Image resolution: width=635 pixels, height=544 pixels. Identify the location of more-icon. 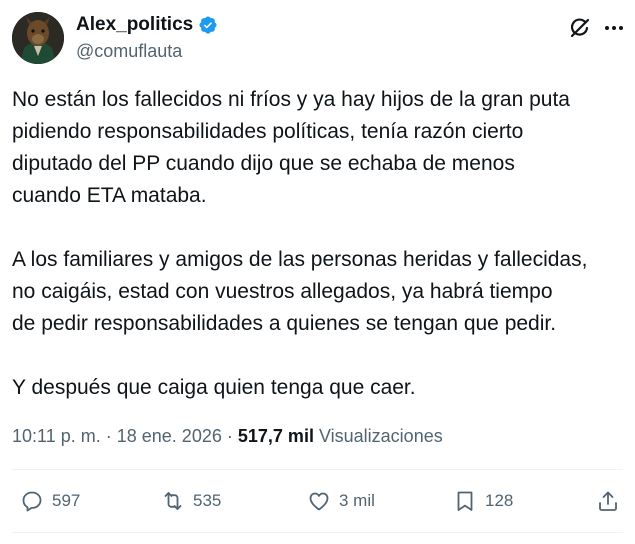
(614, 28).